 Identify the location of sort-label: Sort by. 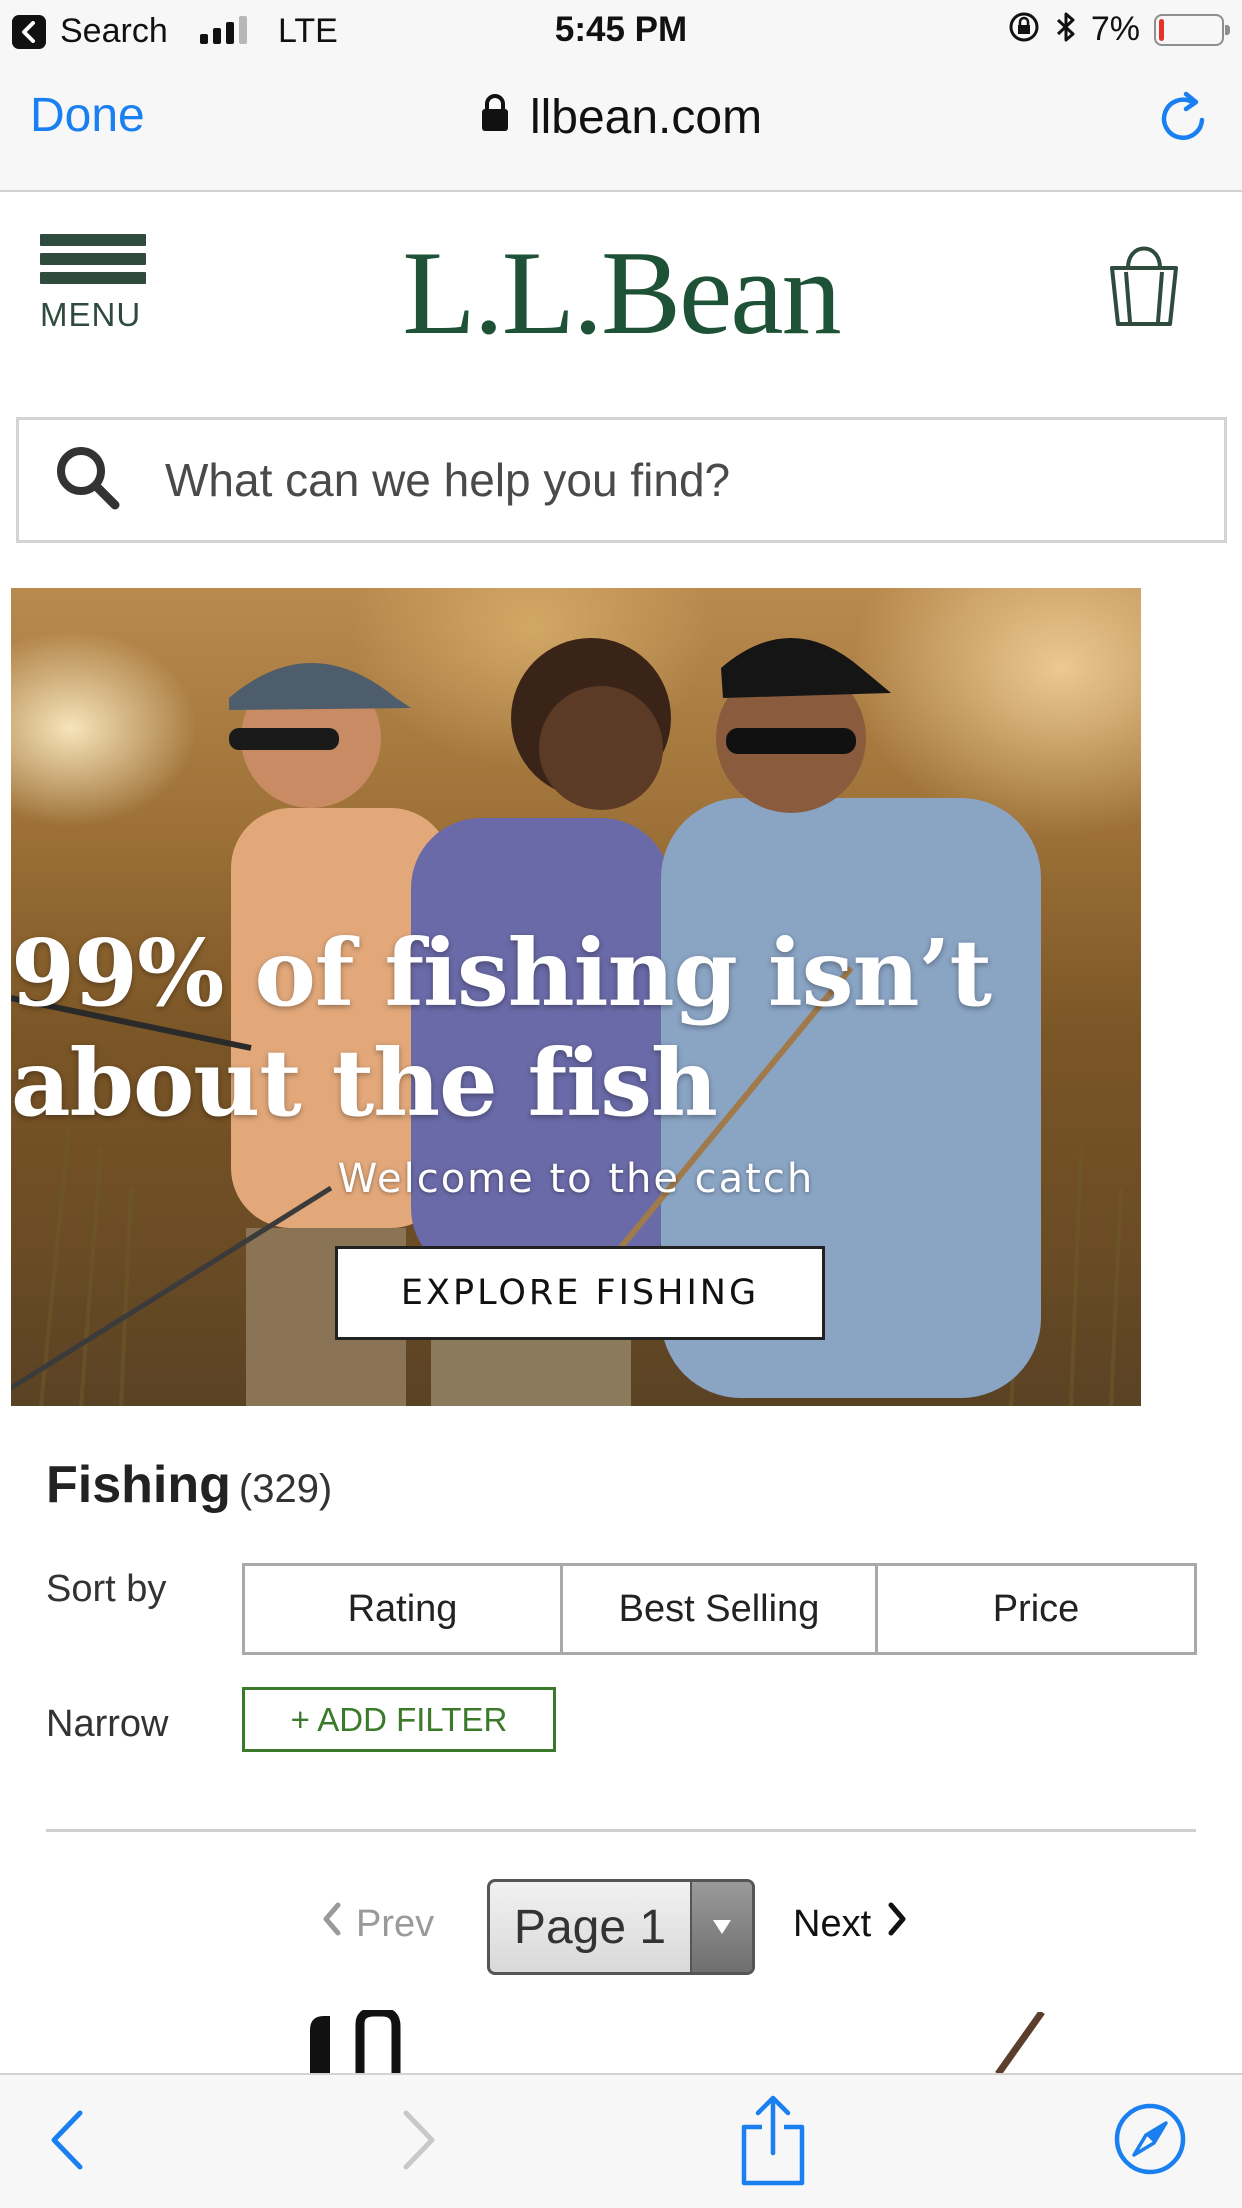
(106, 1589).